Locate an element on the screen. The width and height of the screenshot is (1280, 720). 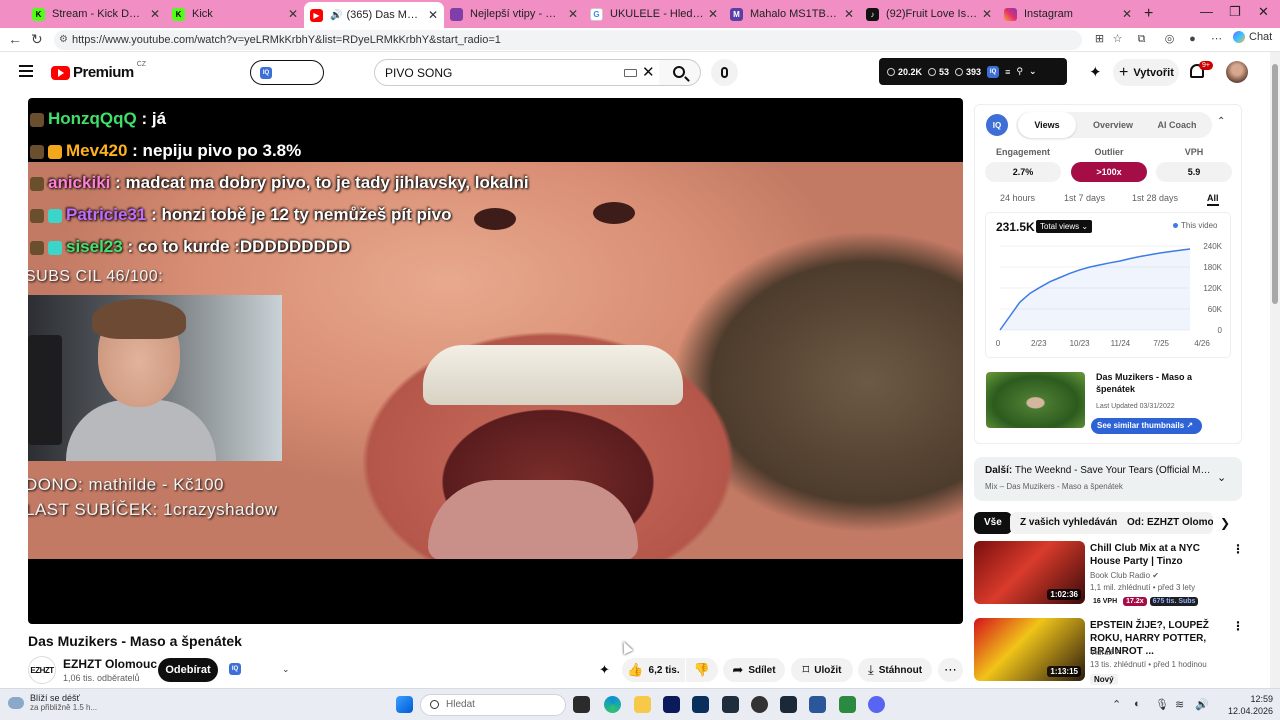
extension-puzzle-icon: ✦ is located at coordinates (1095, 72).